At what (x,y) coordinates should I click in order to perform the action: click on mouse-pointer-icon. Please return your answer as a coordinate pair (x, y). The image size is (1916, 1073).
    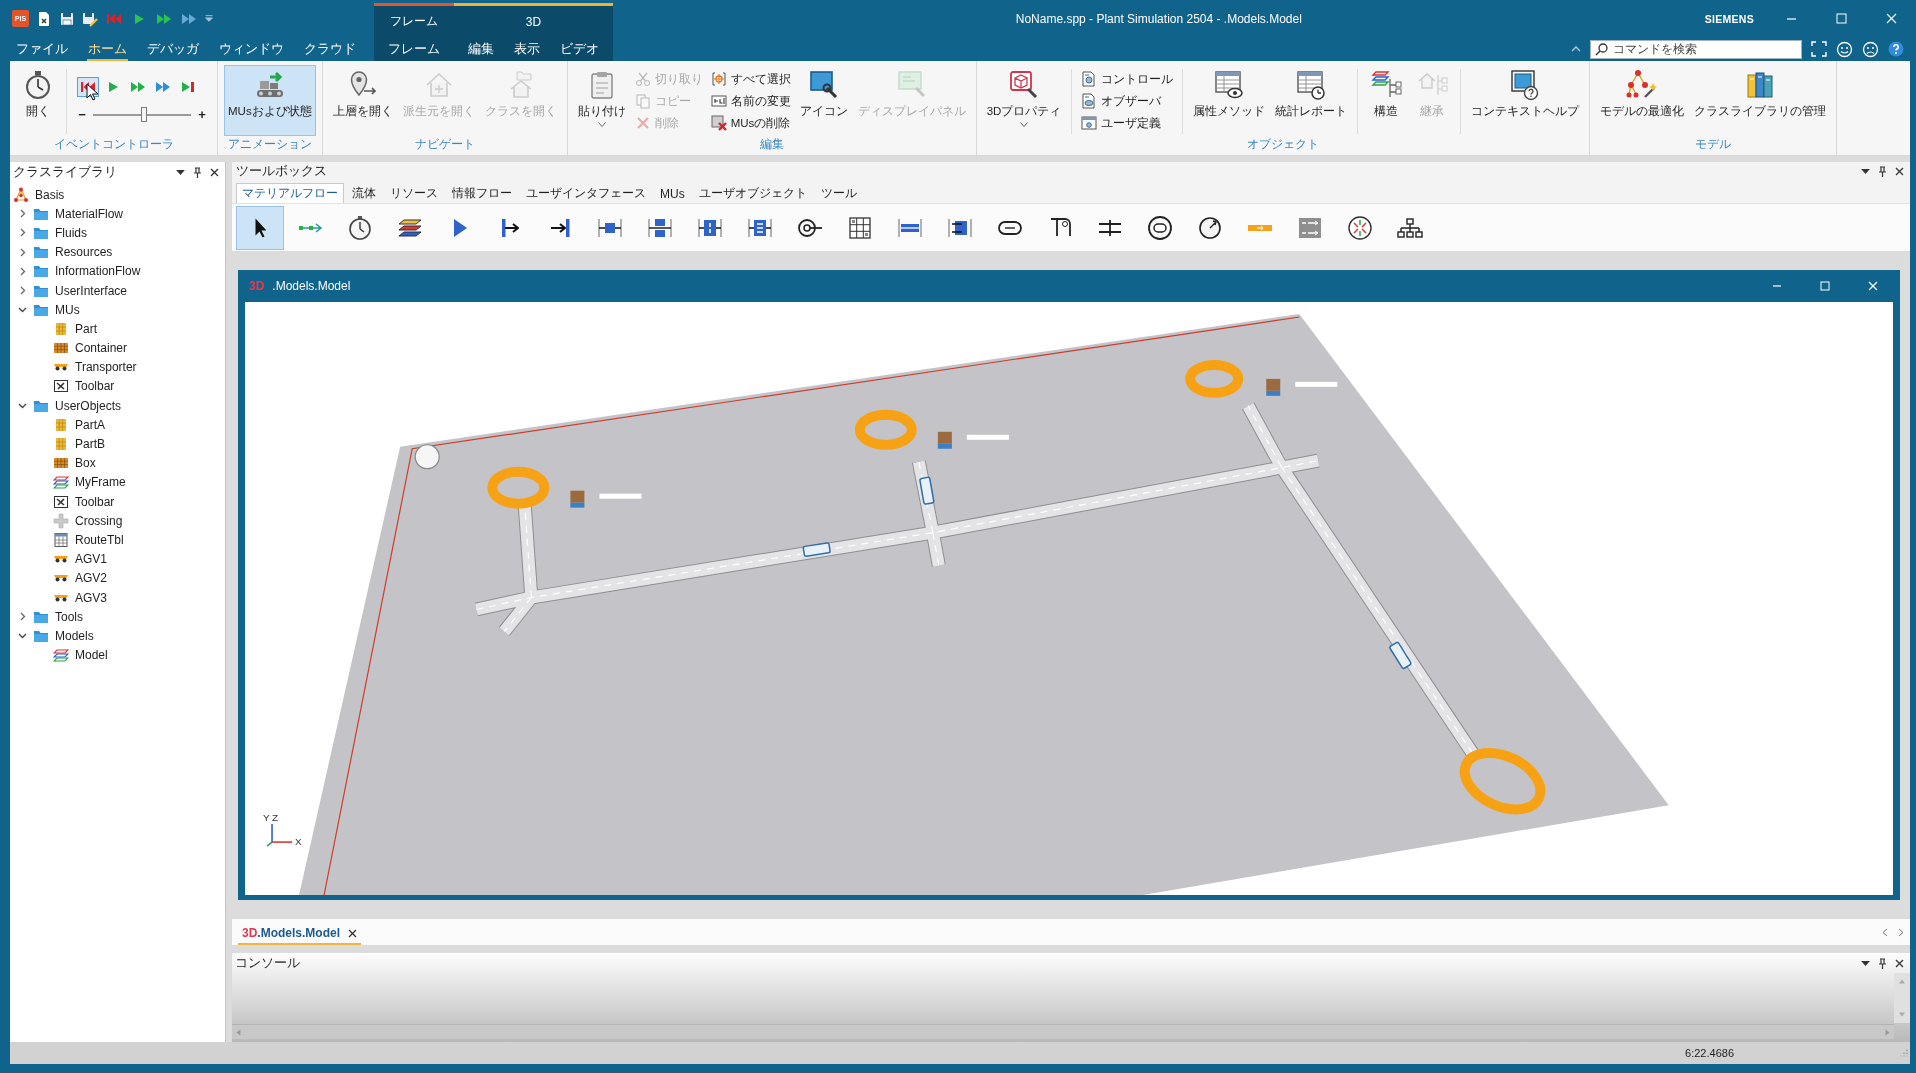
    Looking at the image, I should click on (92, 92).